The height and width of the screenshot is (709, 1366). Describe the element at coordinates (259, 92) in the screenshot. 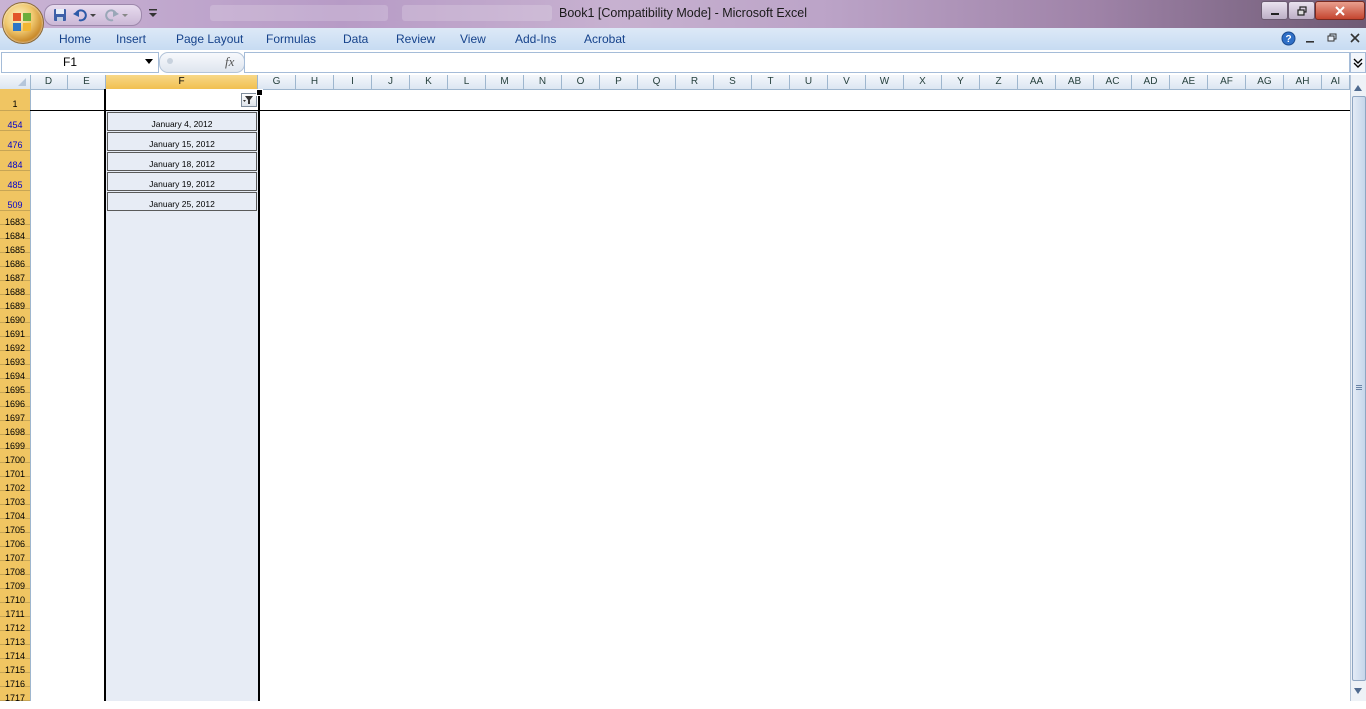

I see `fill-handle` at that location.